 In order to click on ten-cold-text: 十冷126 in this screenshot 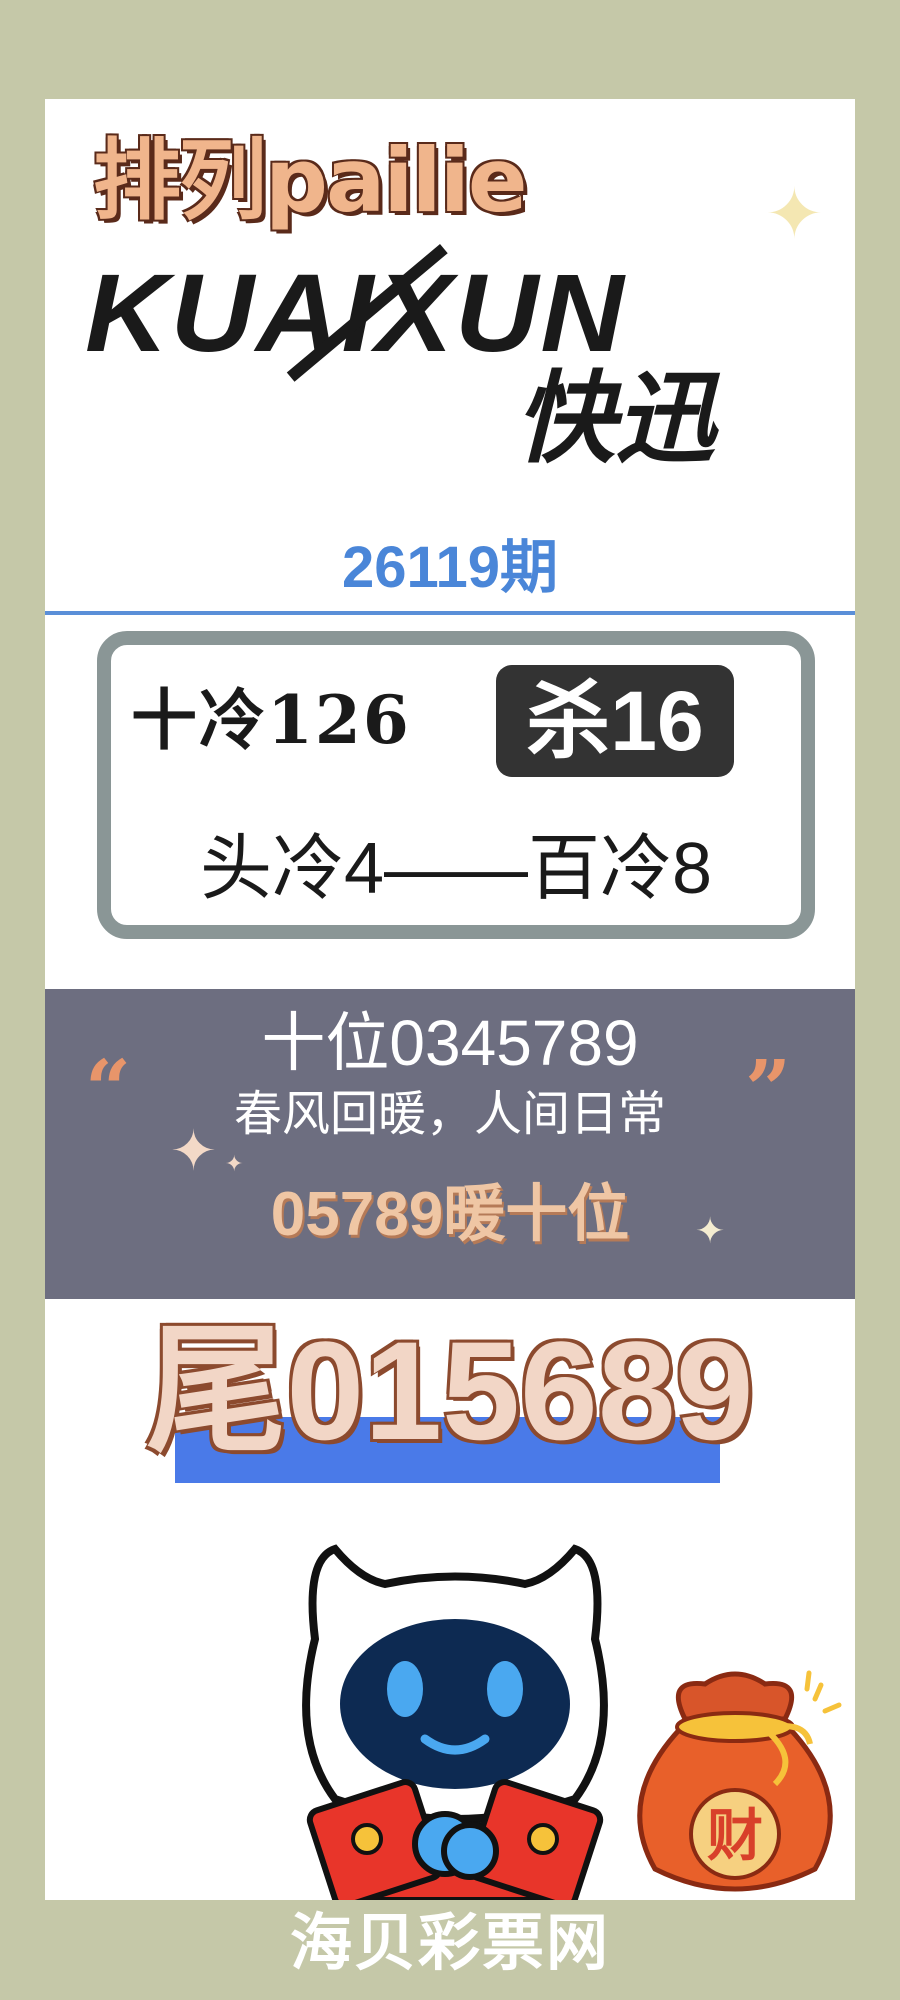, I will do `click(271, 720)`.